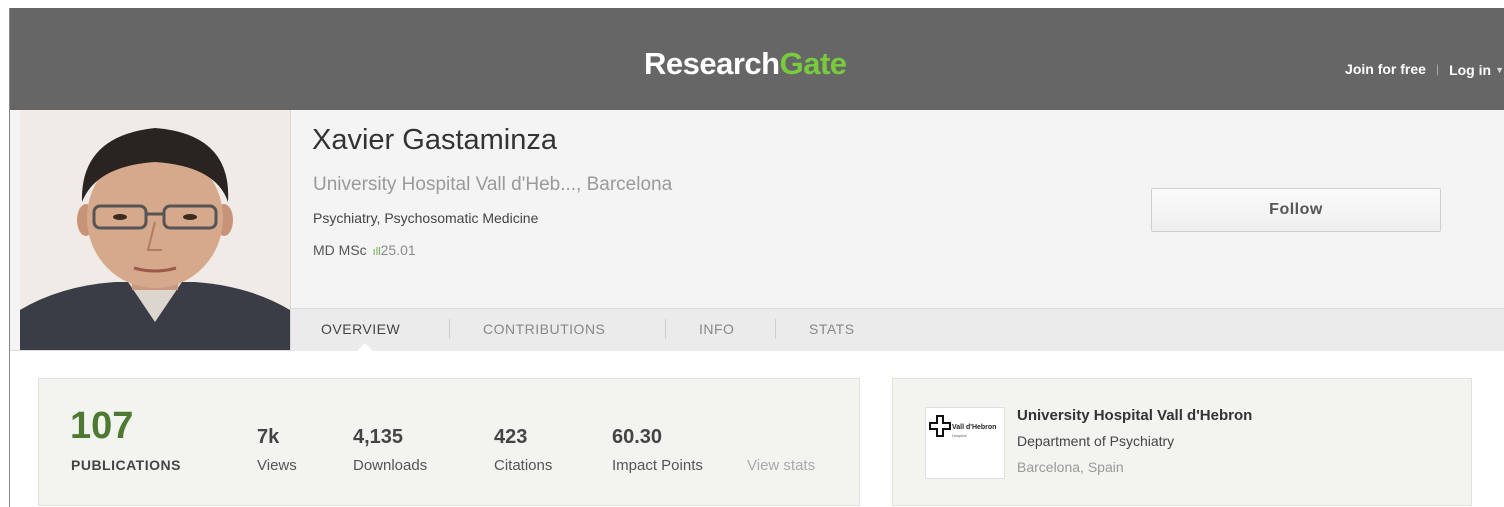 The image size is (1504, 507). Describe the element at coordinates (434, 140) in the screenshot. I see `profile-name: Xavier Gastaminza` at that location.